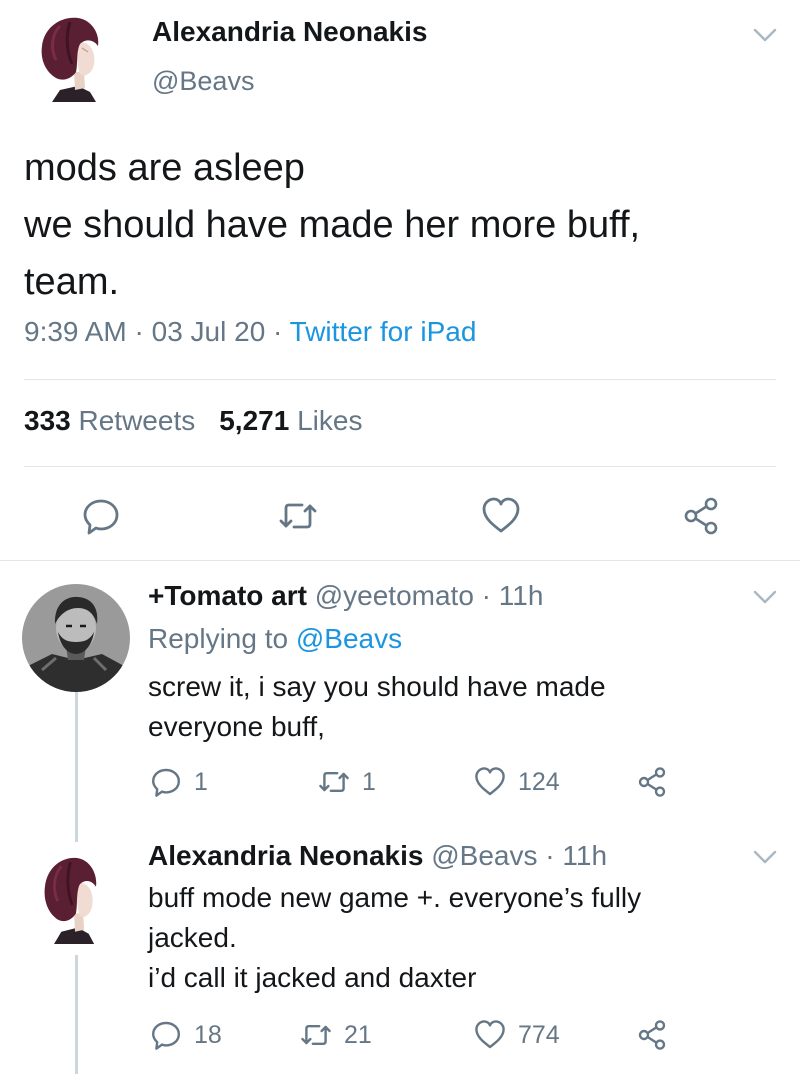  I want to click on like-count: 774, so click(539, 1034).